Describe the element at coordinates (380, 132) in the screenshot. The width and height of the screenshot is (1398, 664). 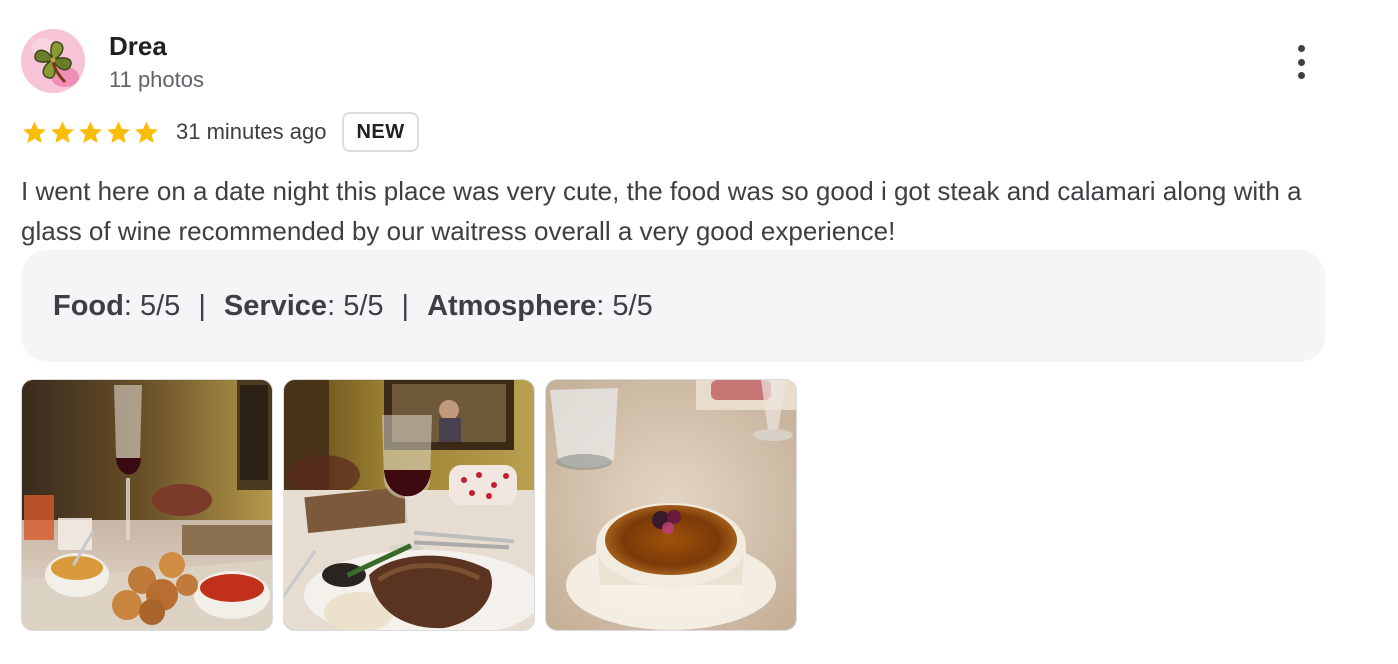
I see `new-badge: NEW` at that location.